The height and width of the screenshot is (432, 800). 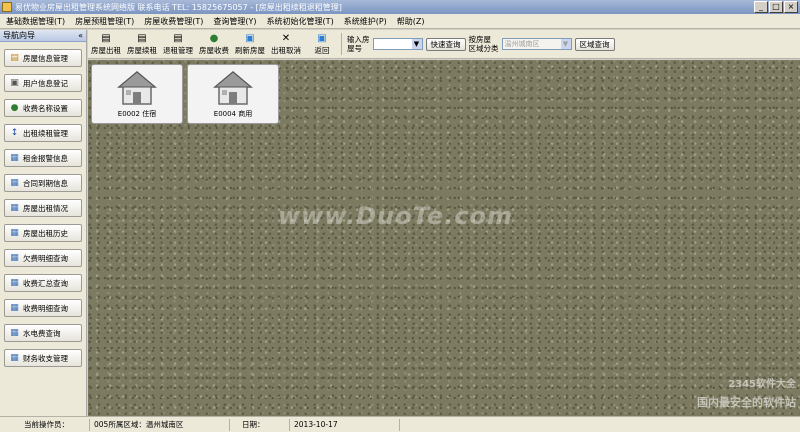 What do you see at coordinates (43, 36) in the screenshot?
I see `nav-header: 导航向导 «` at bounding box center [43, 36].